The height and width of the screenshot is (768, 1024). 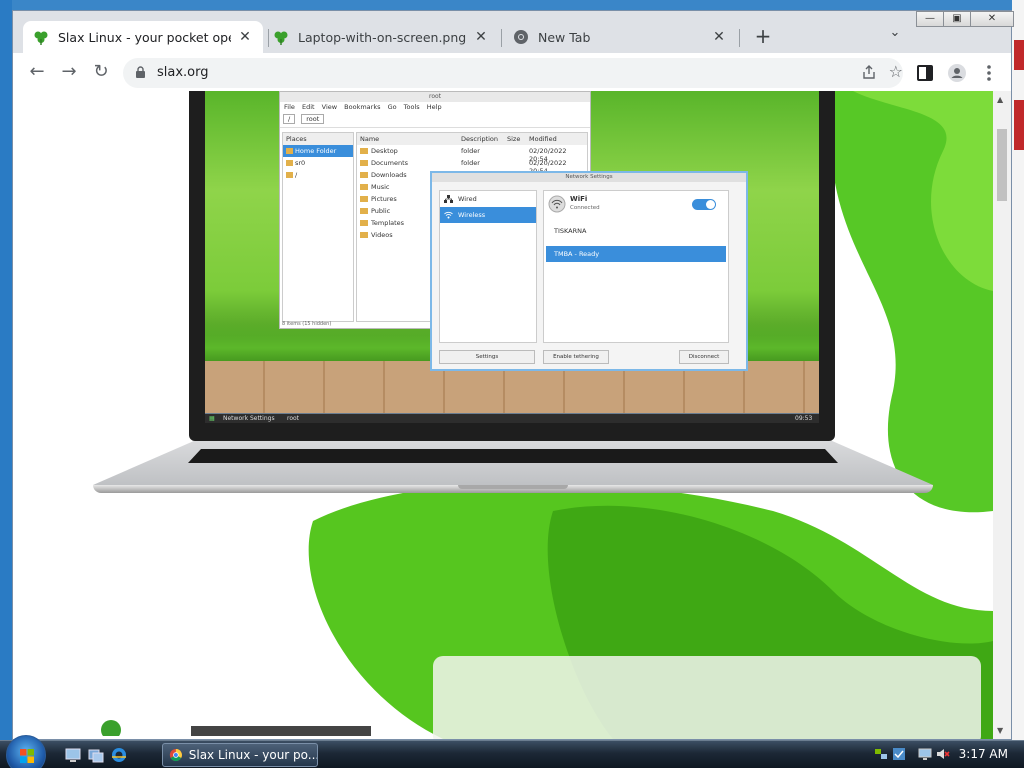 I want to click on network-type-wireless: Wireless, so click(x=488, y=215).